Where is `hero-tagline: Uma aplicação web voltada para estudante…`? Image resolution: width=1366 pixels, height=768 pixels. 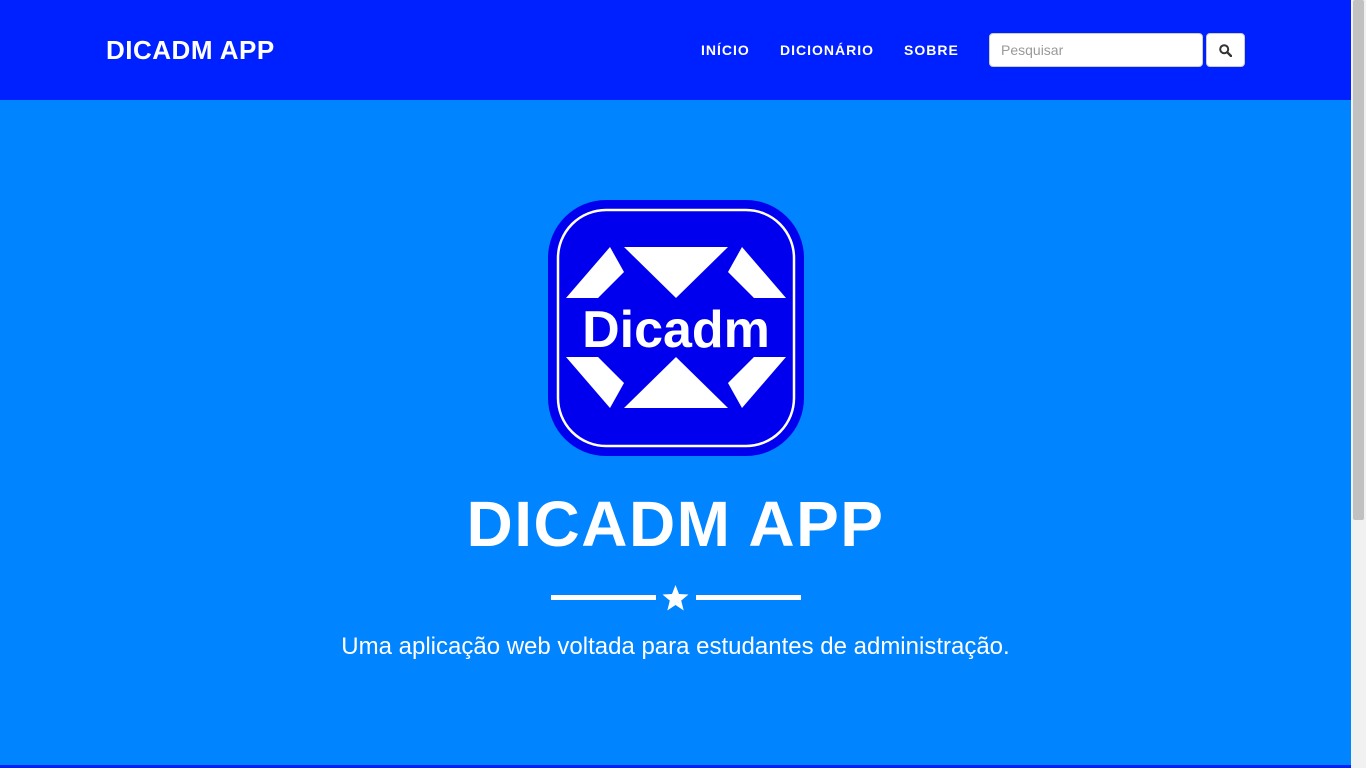
hero-tagline: Uma aplicação web voltada para estudante… is located at coordinates (675, 646).